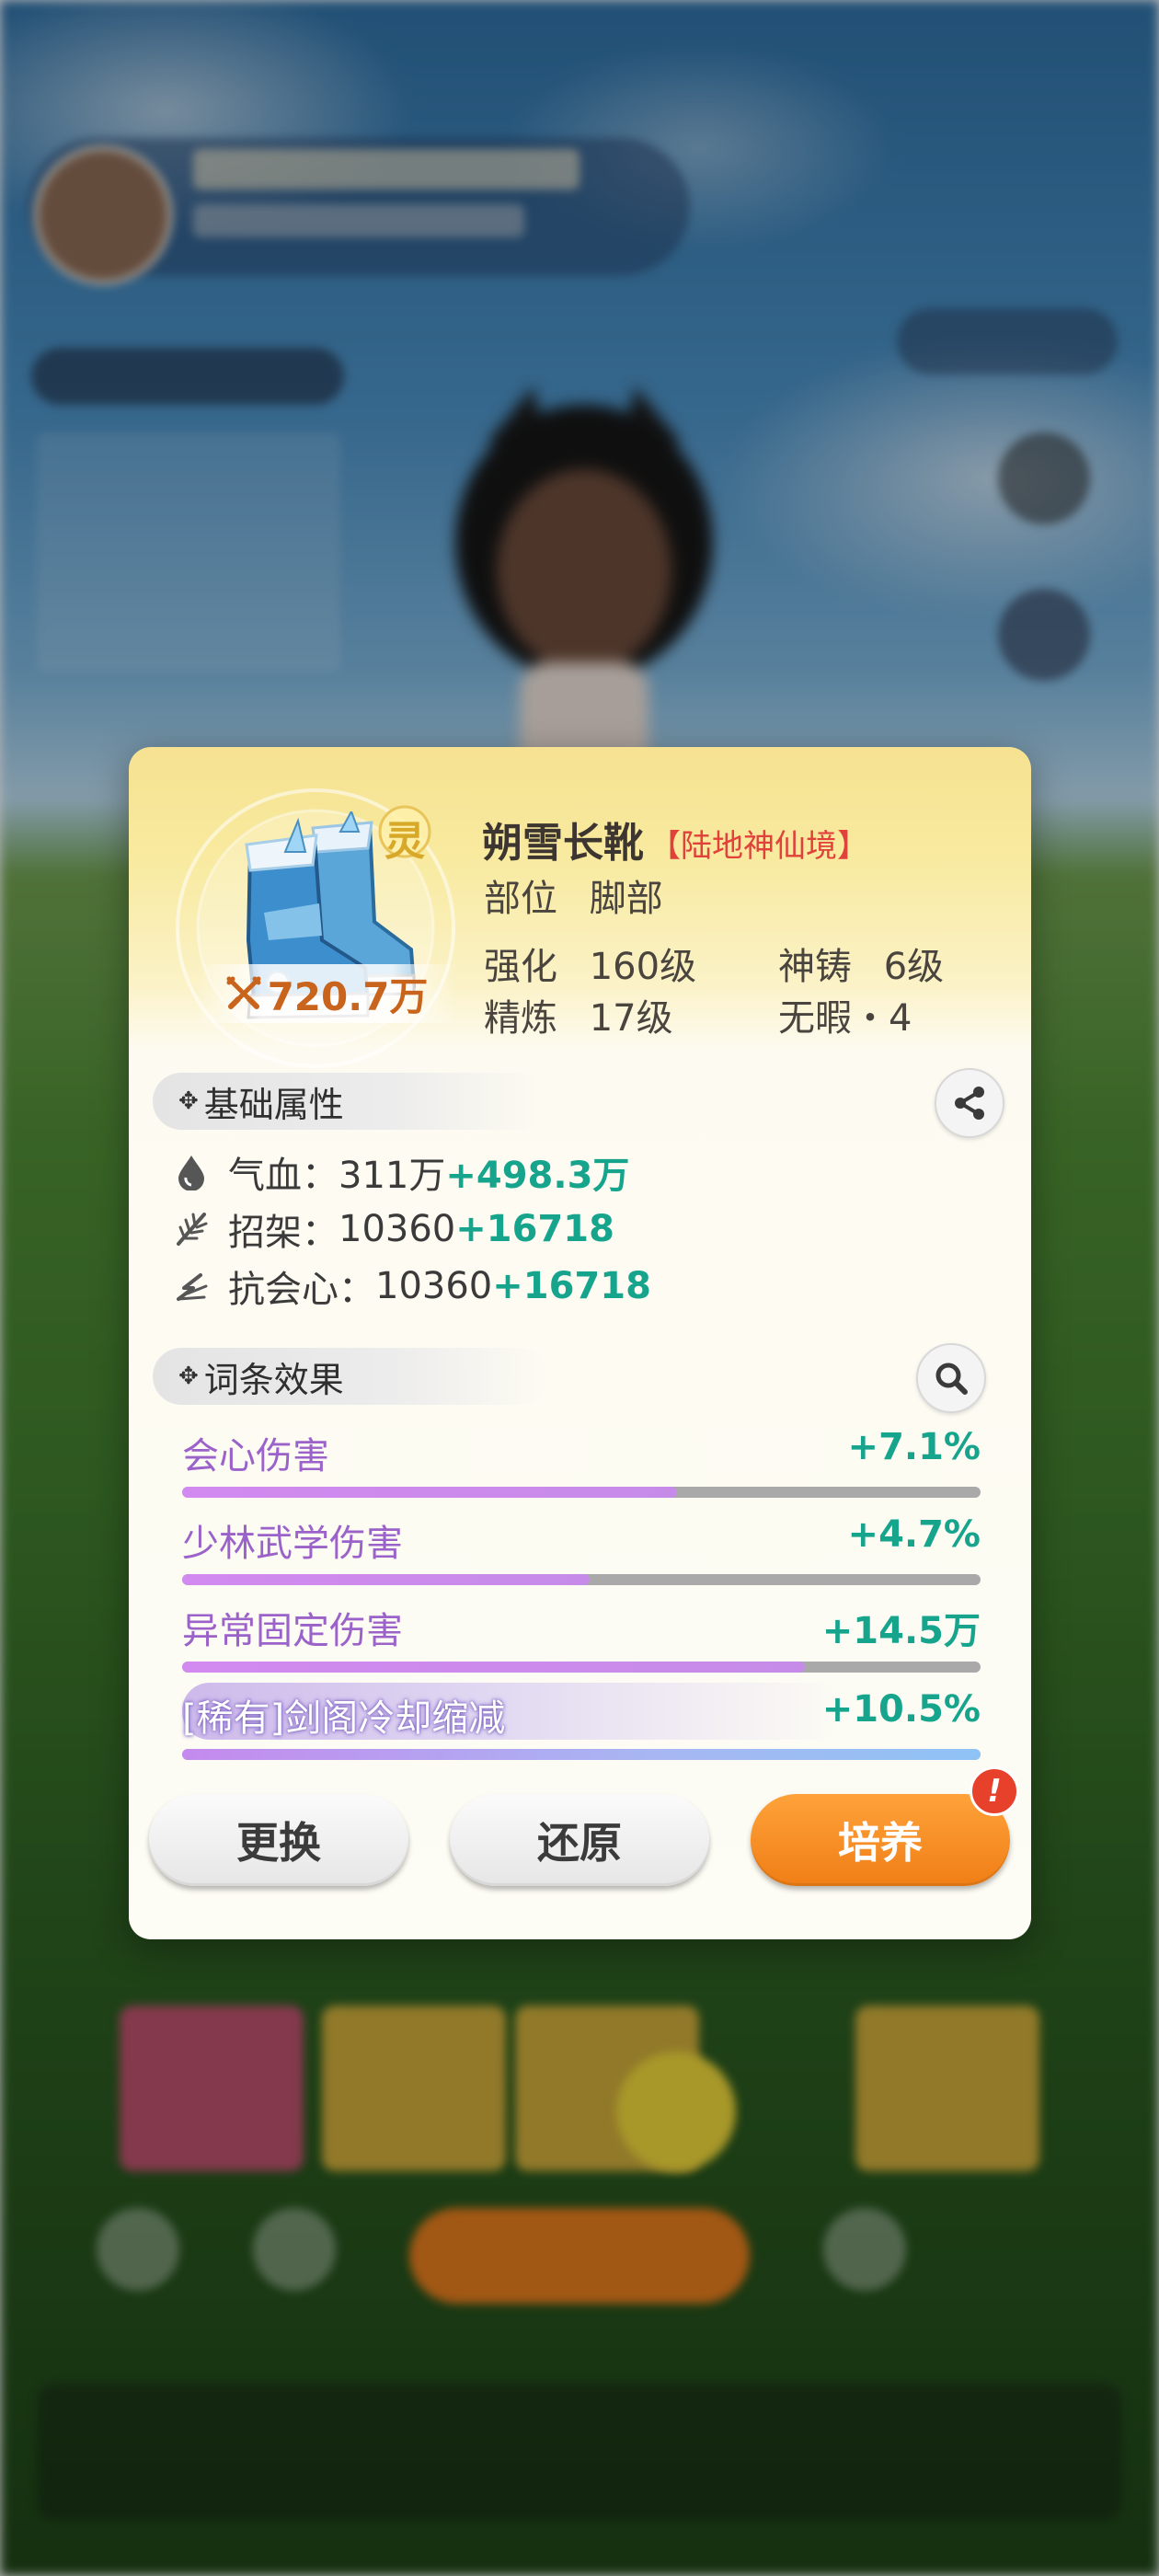  I want to click on attr-row: 抗会心： 10360 +16718, so click(413, 1286).